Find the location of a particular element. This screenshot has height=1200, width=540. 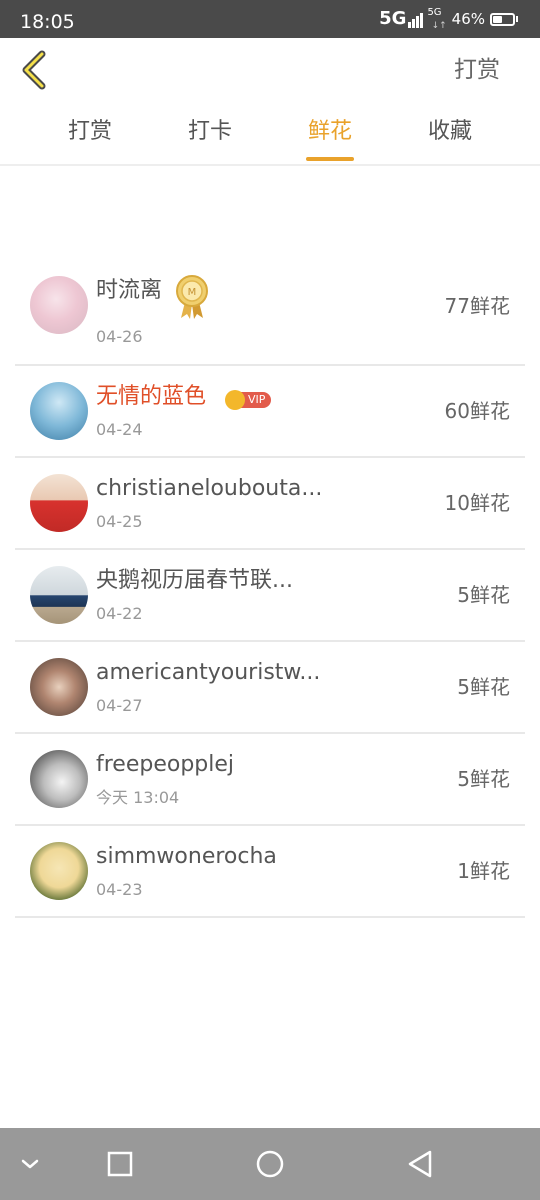

tab-flowers: 鲜花 is located at coordinates (330, 132).